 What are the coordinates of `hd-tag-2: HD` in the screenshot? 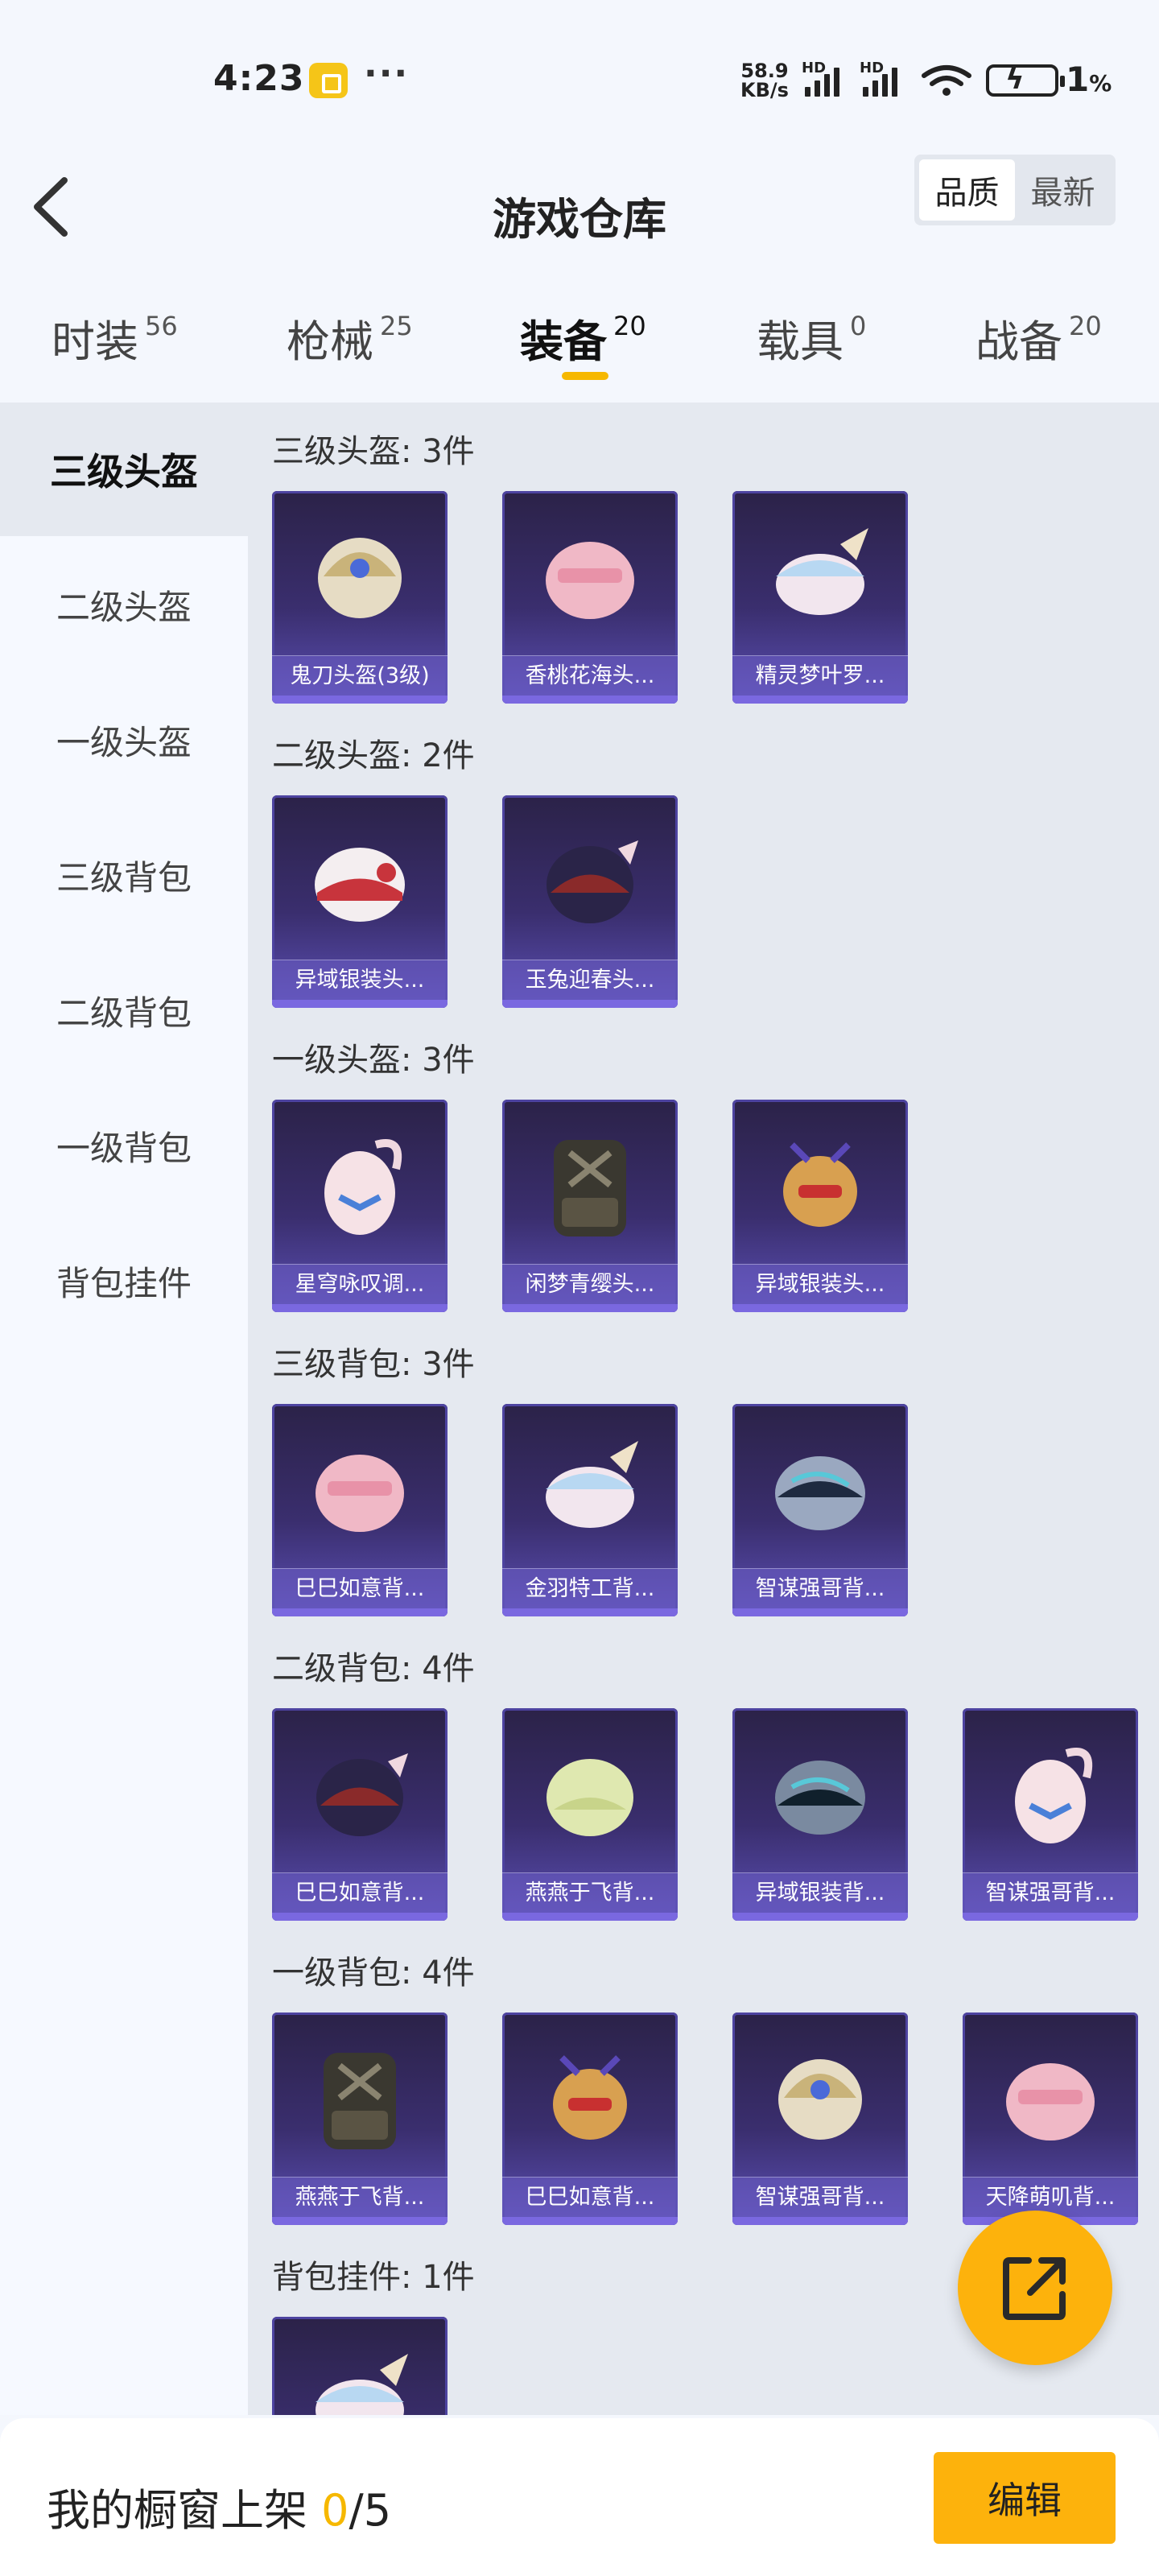 It's located at (872, 68).